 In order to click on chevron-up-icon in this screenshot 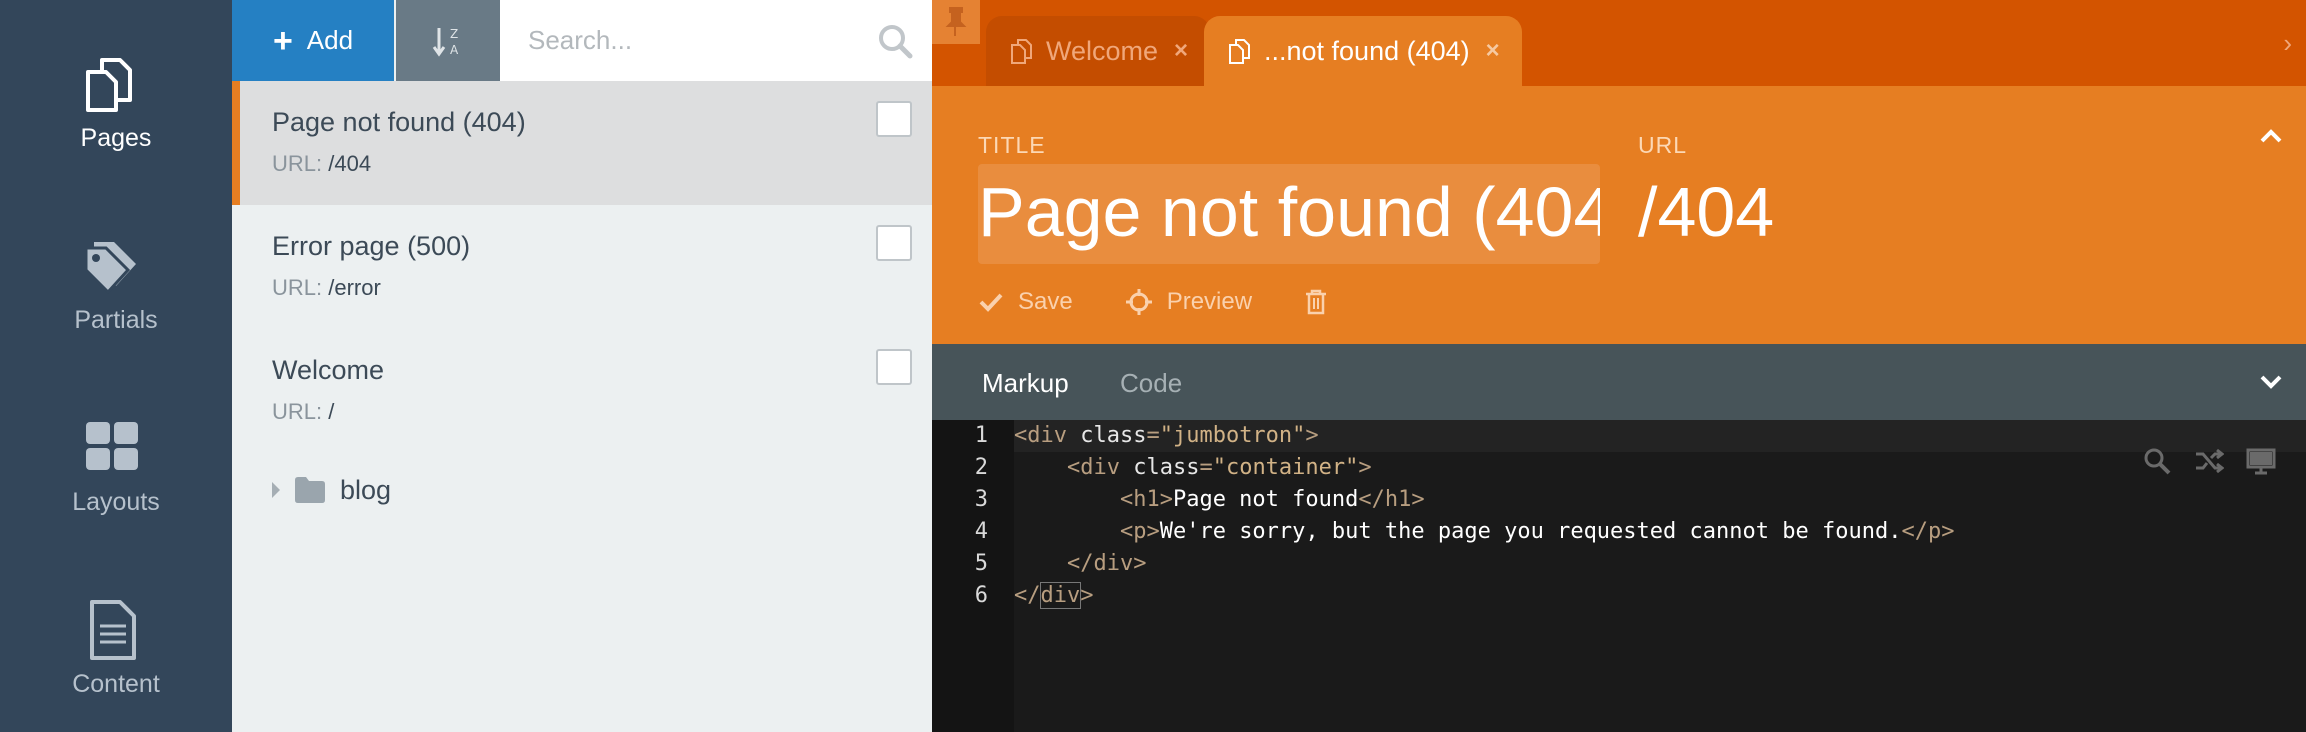, I will do `click(2271, 137)`.